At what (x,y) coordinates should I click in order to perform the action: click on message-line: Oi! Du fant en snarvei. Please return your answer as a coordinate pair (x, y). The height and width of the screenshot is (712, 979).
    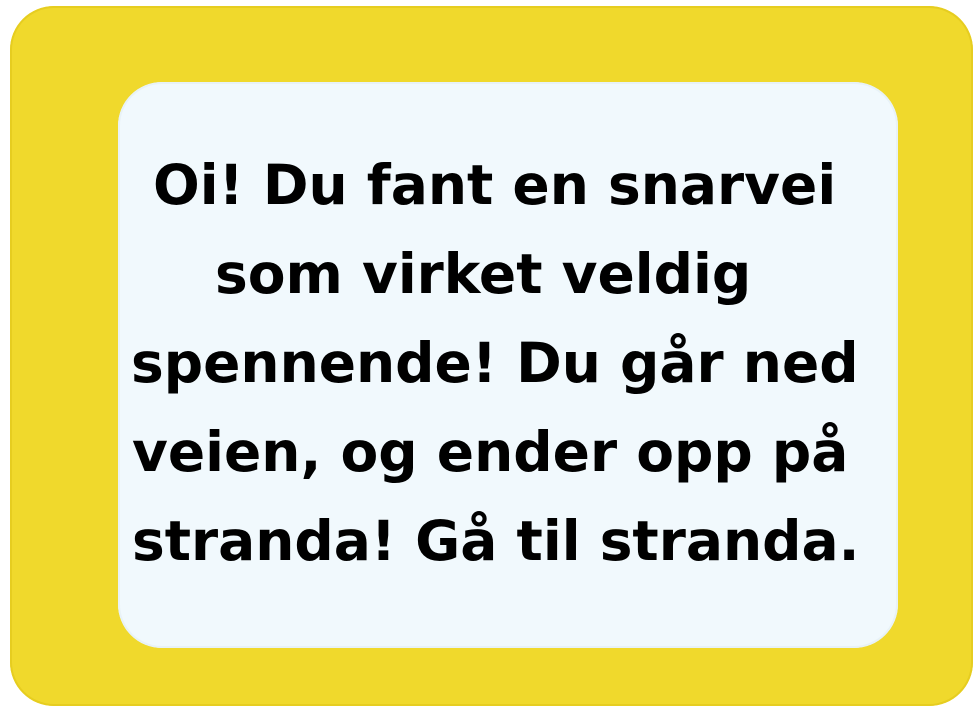
    Looking at the image, I should click on (495, 185).